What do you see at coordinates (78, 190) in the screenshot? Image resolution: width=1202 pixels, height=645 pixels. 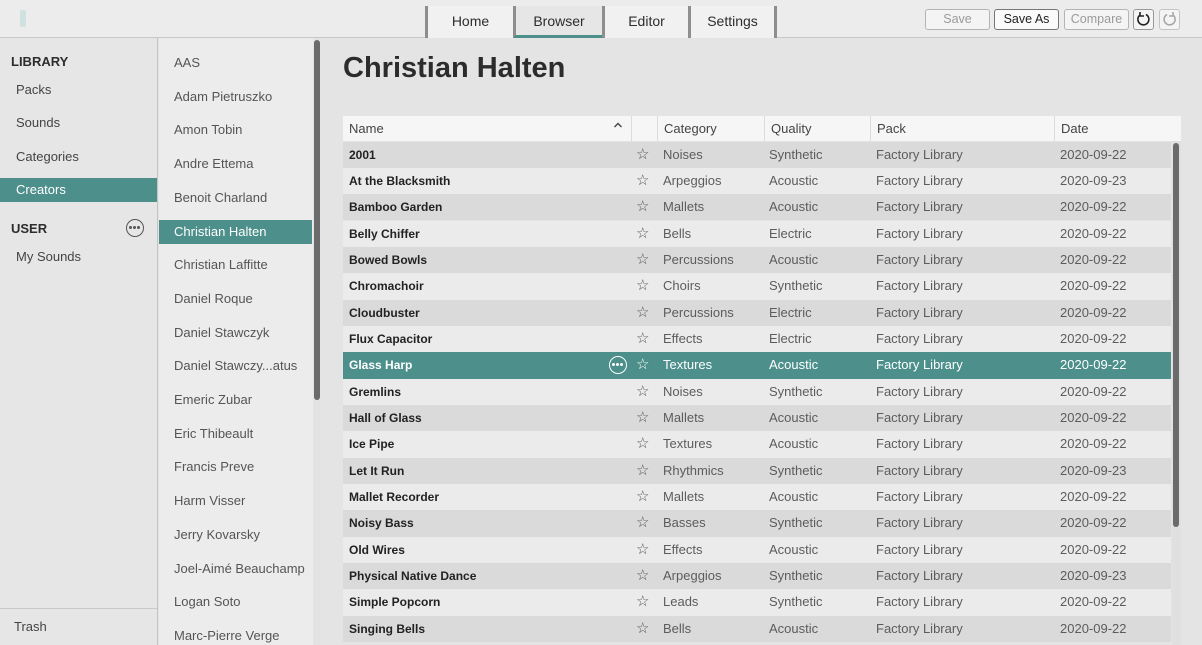 I see `sidebar-item-creators: Creators` at bounding box center [78, 190].